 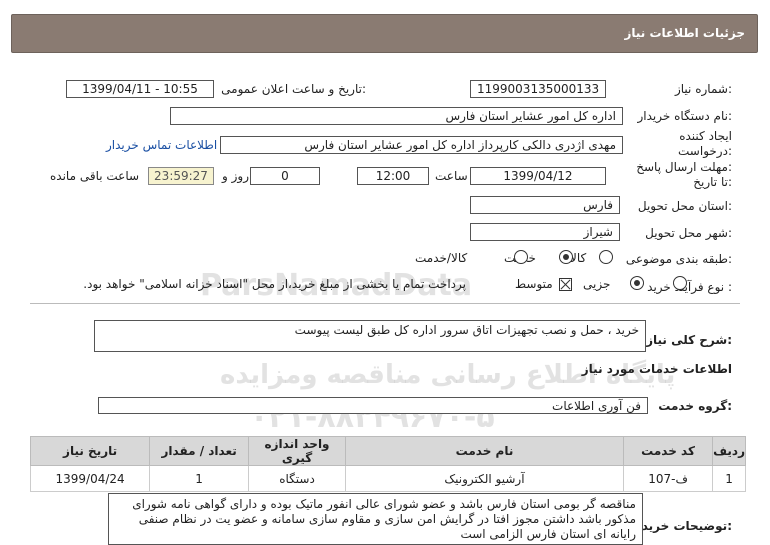 I want to click on remaining-time-badge: 23:59:27, so click(x=181, y=176).